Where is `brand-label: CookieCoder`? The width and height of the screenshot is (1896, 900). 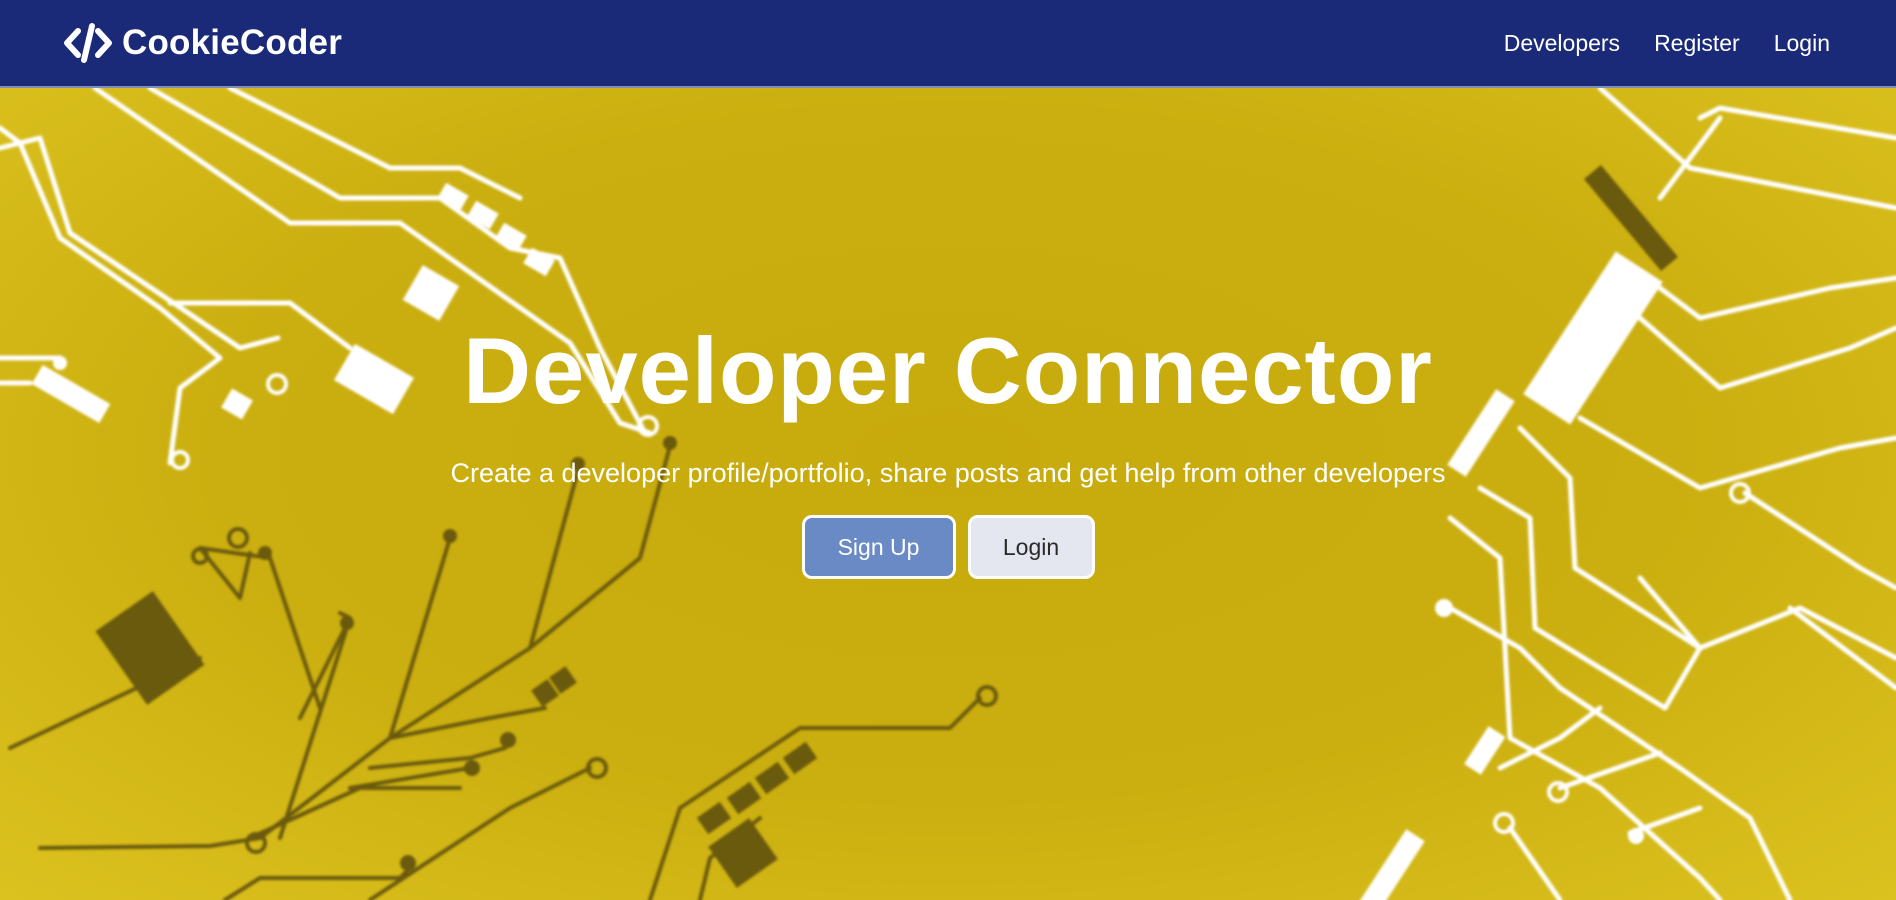
brand-label: CookieCoder is located at coordinates (232, 42).